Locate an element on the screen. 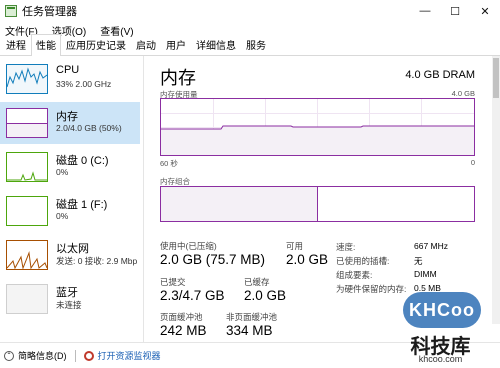 This screenshot has height=368, width=500. ethernet-thumbnail is located at coordinates (27, 255).